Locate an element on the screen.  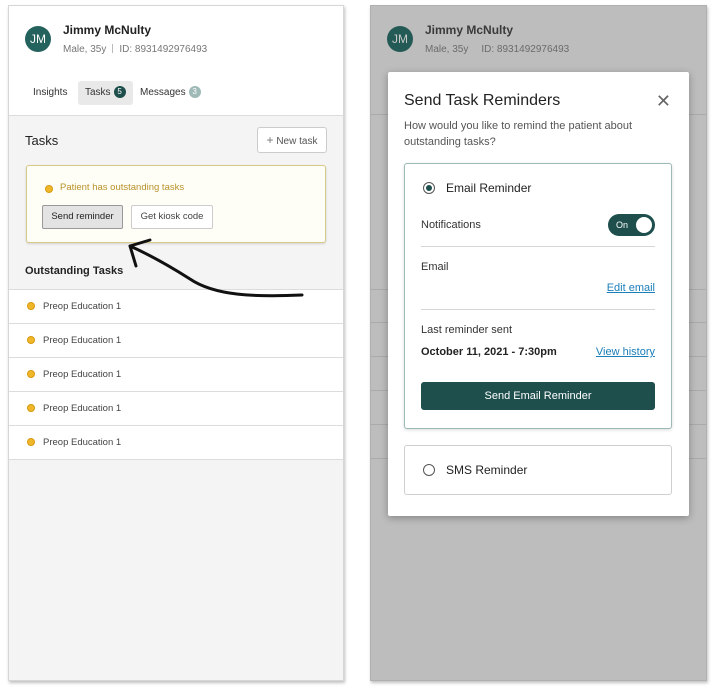
notifications-toggle: On is located at coordinates (631, 225).